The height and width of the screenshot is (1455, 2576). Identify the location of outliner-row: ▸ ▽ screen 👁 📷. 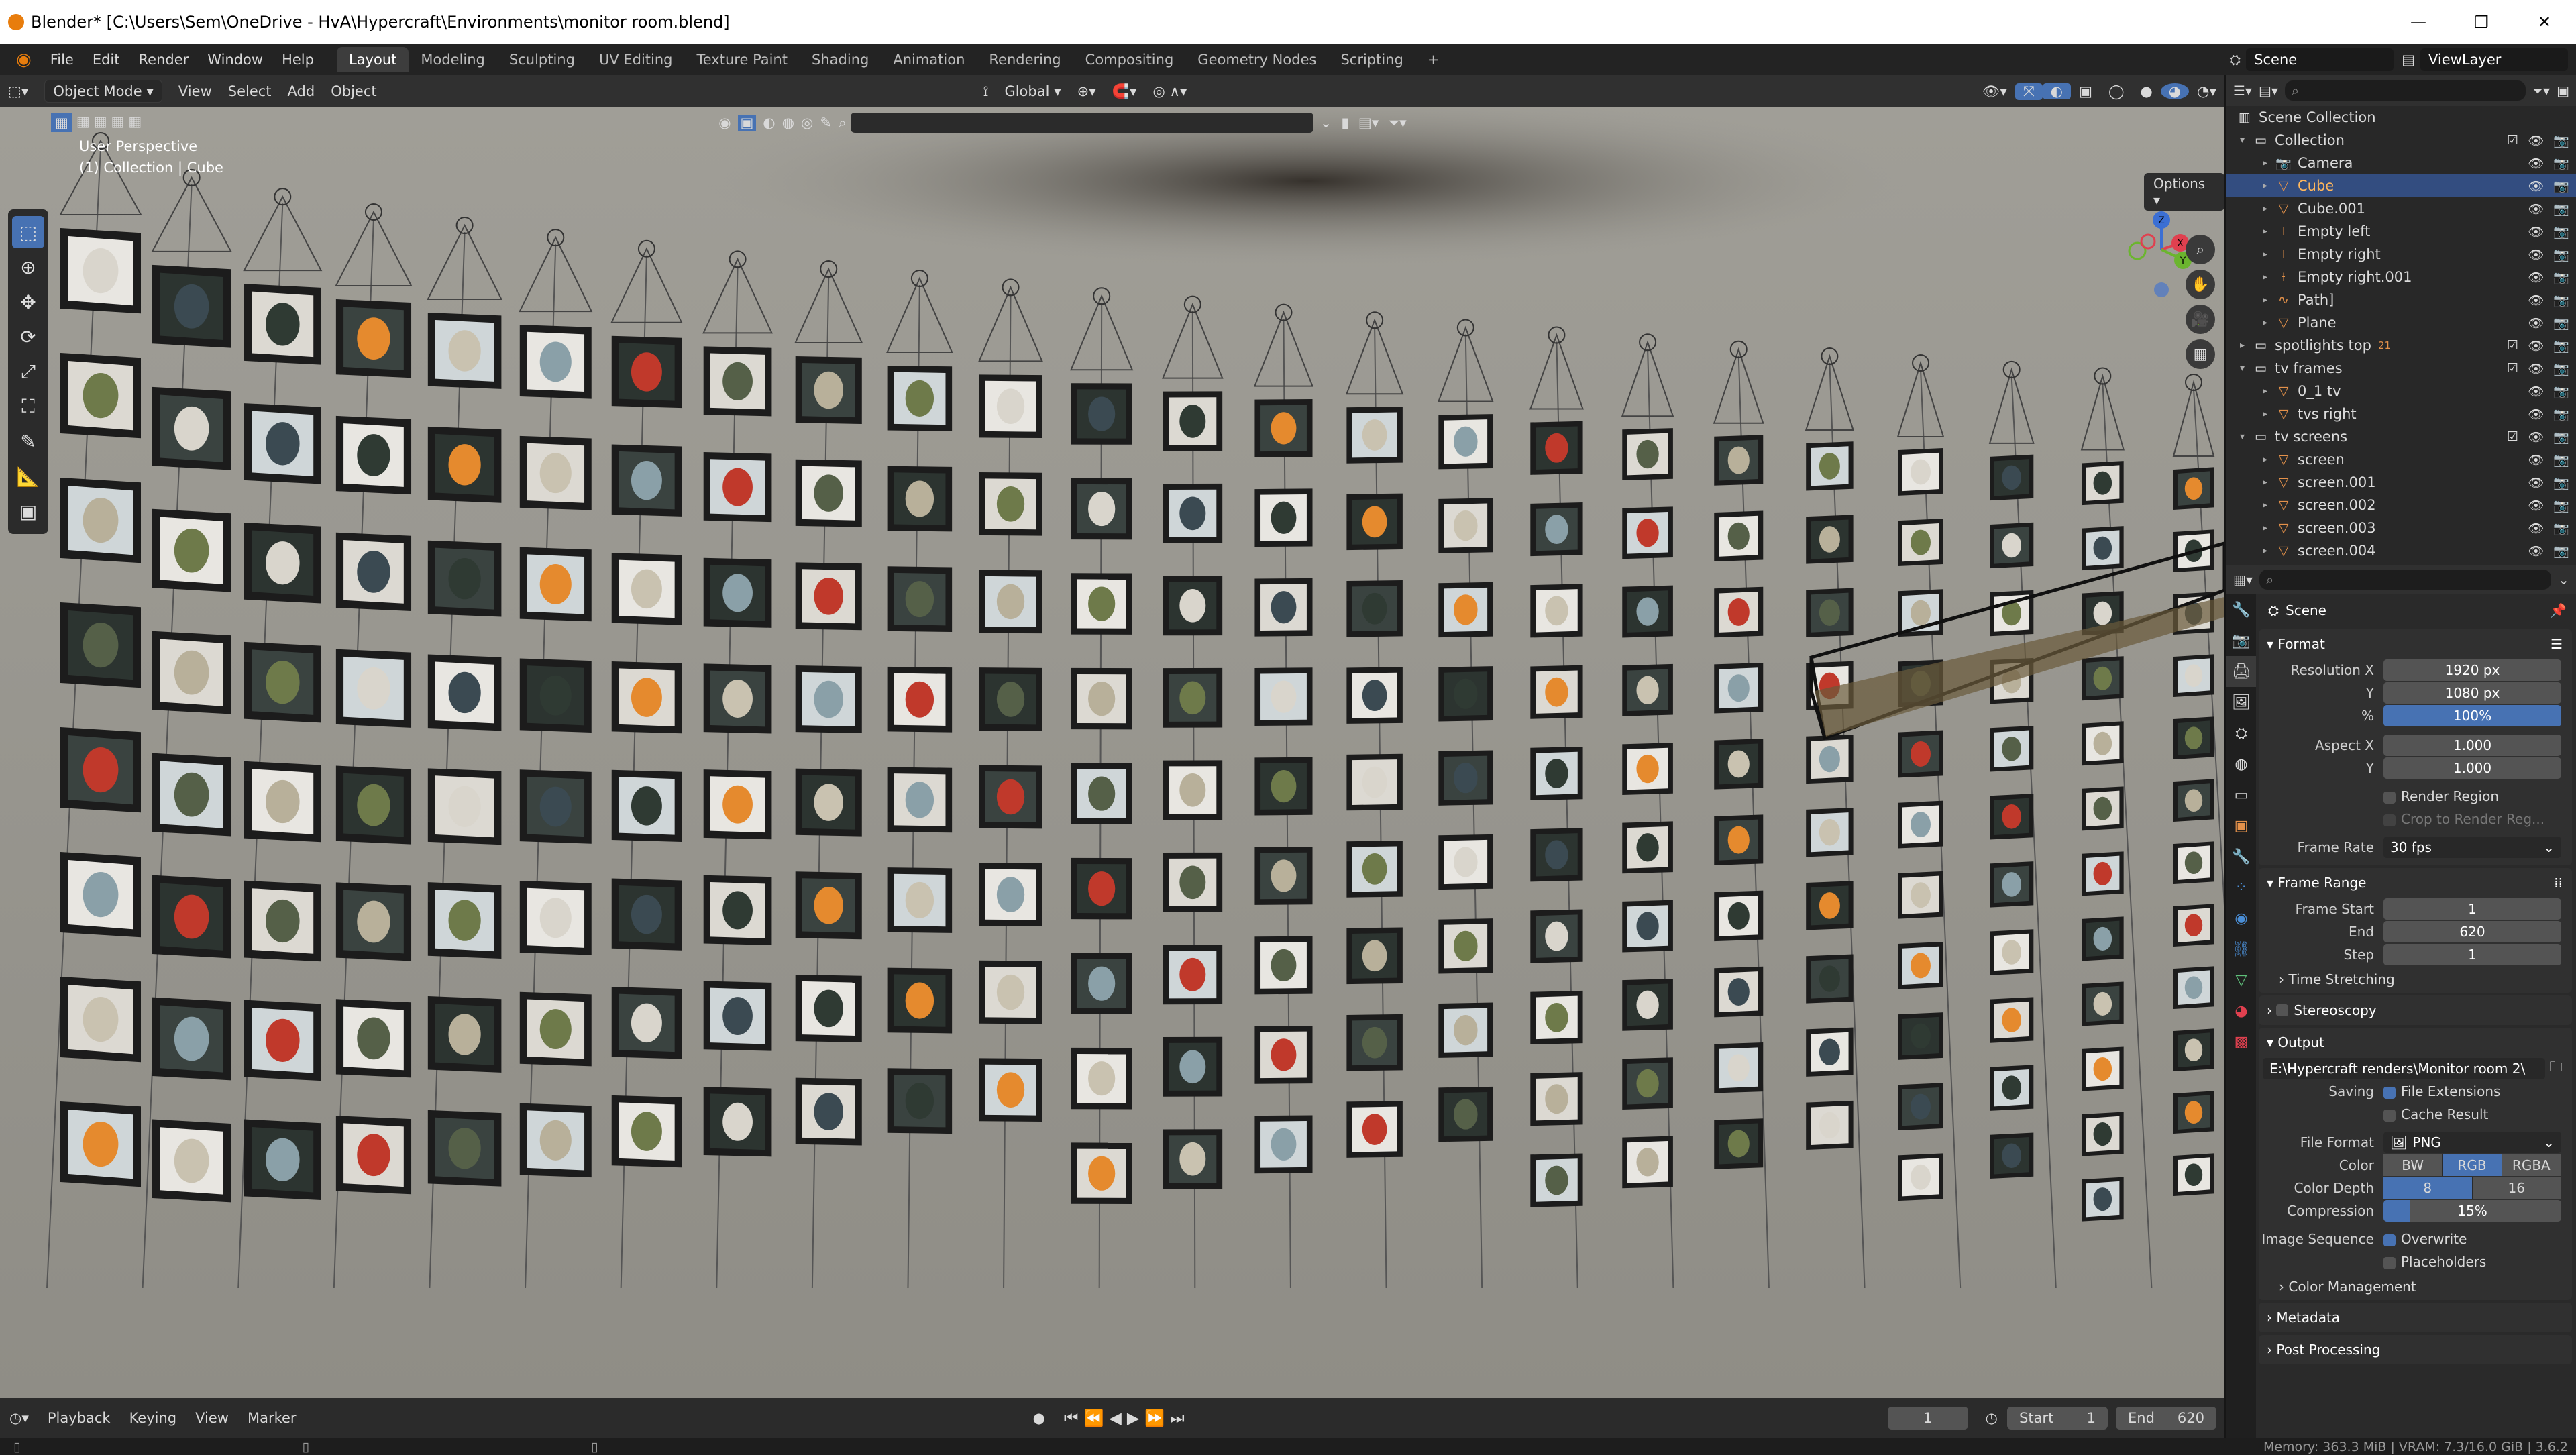
(2401, 459).